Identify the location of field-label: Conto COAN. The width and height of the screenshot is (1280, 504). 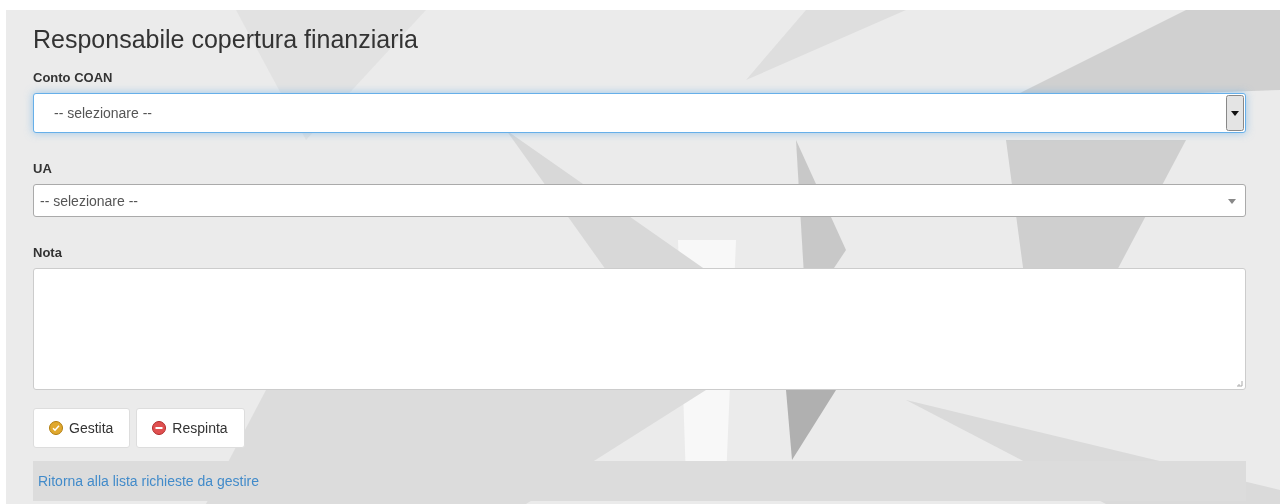
(73, 77).